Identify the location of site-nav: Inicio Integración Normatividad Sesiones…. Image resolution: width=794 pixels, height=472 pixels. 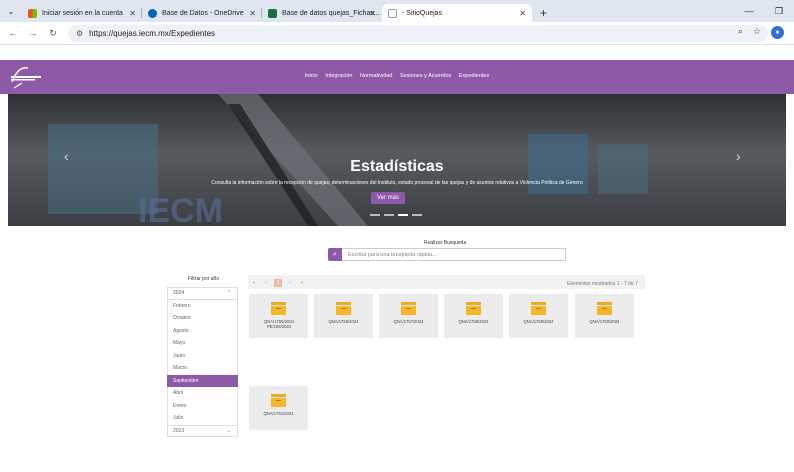
(397, 76).